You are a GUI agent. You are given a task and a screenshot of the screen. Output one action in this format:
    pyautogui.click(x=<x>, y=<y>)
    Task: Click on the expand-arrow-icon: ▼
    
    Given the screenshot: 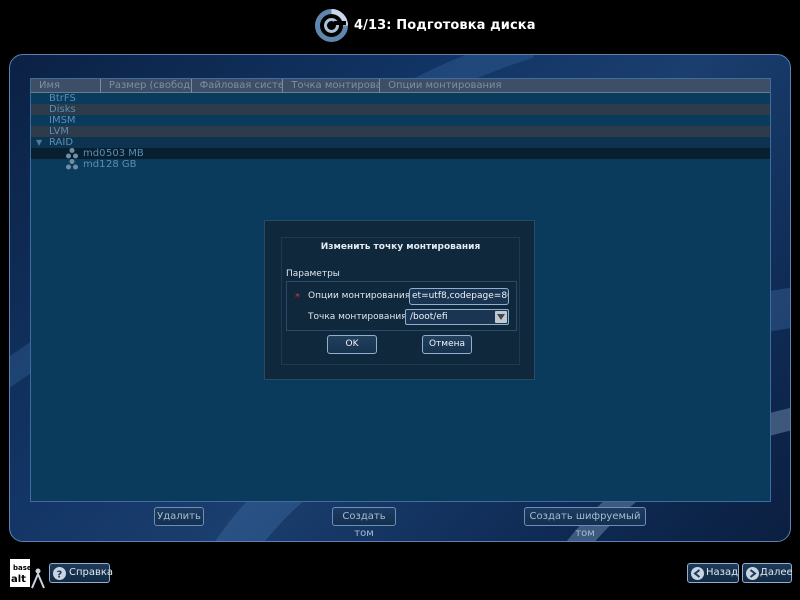 What is the action you would take?
    pyautogui.click(x=39, y=142)
    